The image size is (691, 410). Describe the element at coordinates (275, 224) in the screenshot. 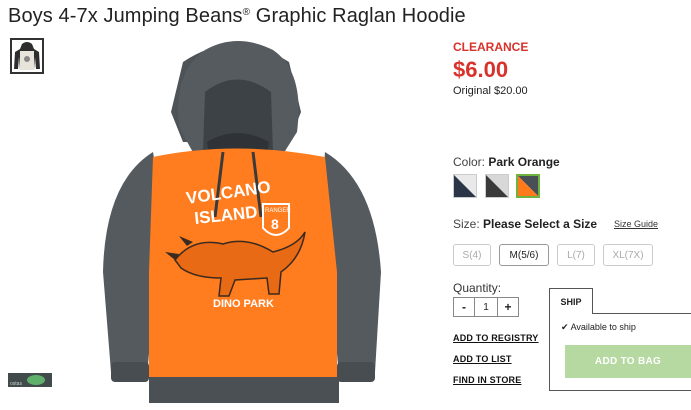

I see `badge-num: 8` at that location.